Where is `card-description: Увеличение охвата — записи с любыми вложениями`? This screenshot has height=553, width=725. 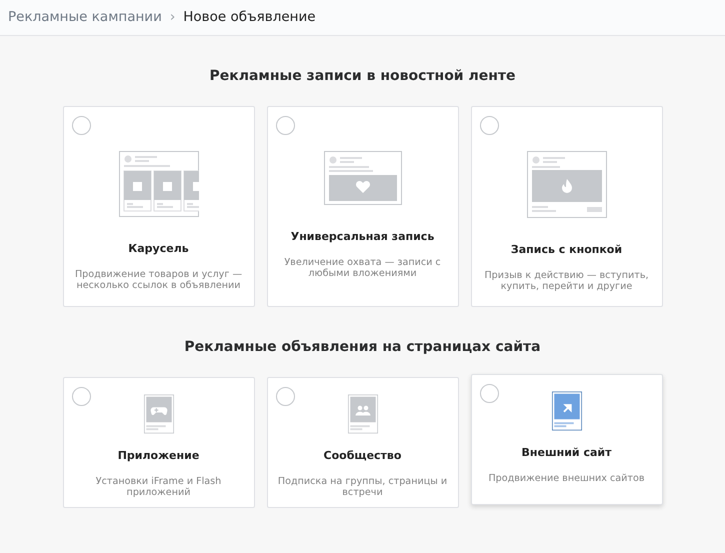
card-description: Увеличение охвата — записи с любыми вложениями is located at coordinates (362, 268).